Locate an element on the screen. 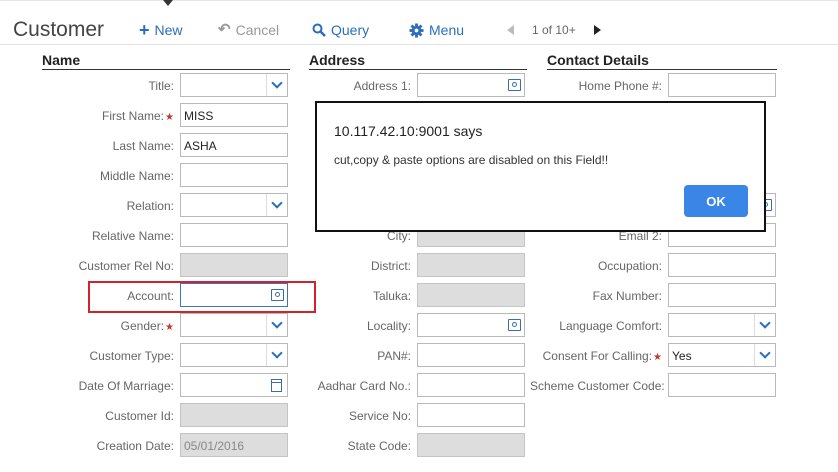 The image size is (838, 472). home-phone-label: Home Phone #: is located at coordinates (620, 86).